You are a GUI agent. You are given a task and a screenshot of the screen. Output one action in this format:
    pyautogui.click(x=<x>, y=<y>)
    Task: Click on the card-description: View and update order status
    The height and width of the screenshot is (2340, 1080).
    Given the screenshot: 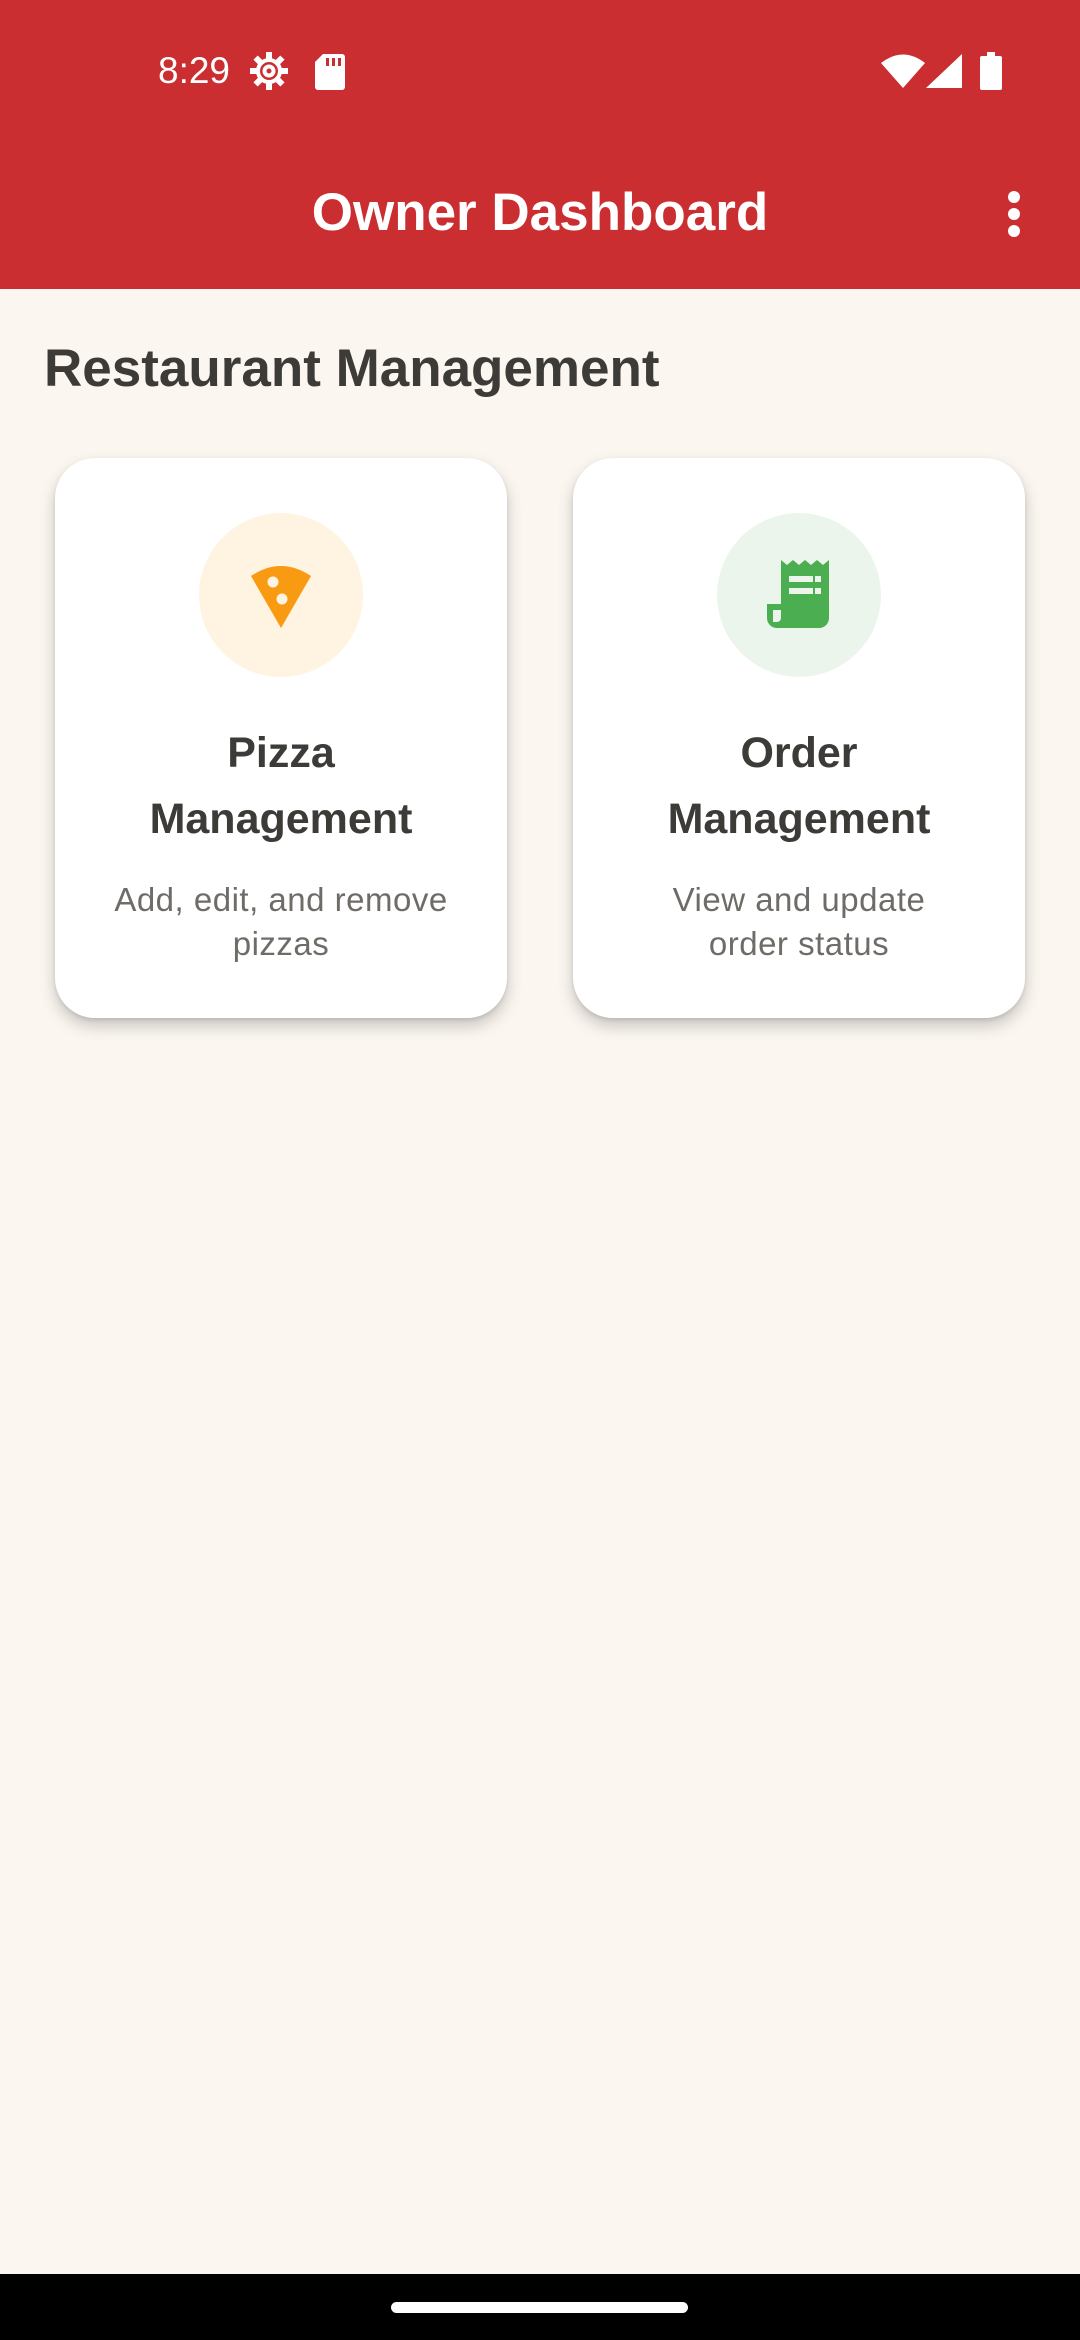 What is the action you would take?
    pyautogui.click(x=799, y=922)
    